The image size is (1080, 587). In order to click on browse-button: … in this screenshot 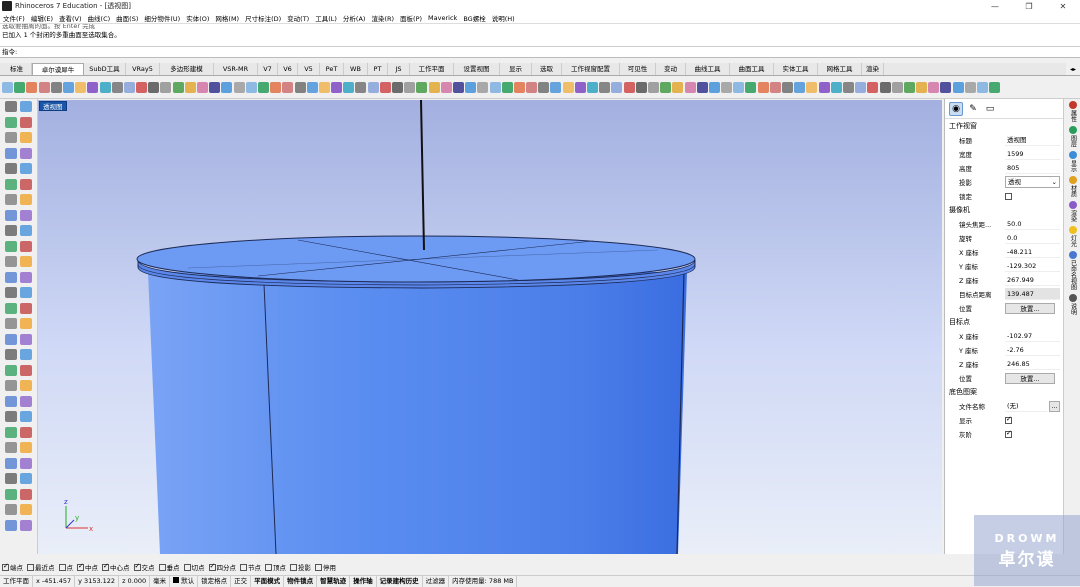, I will do `click(1054, 406)`.